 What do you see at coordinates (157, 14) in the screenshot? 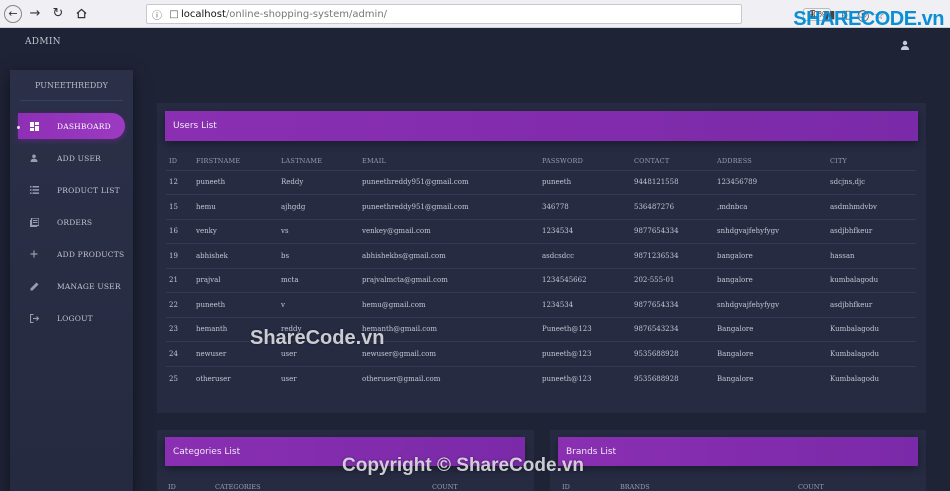
I see `page-info-icon: ⓘ` at bounding box center [157, 14].